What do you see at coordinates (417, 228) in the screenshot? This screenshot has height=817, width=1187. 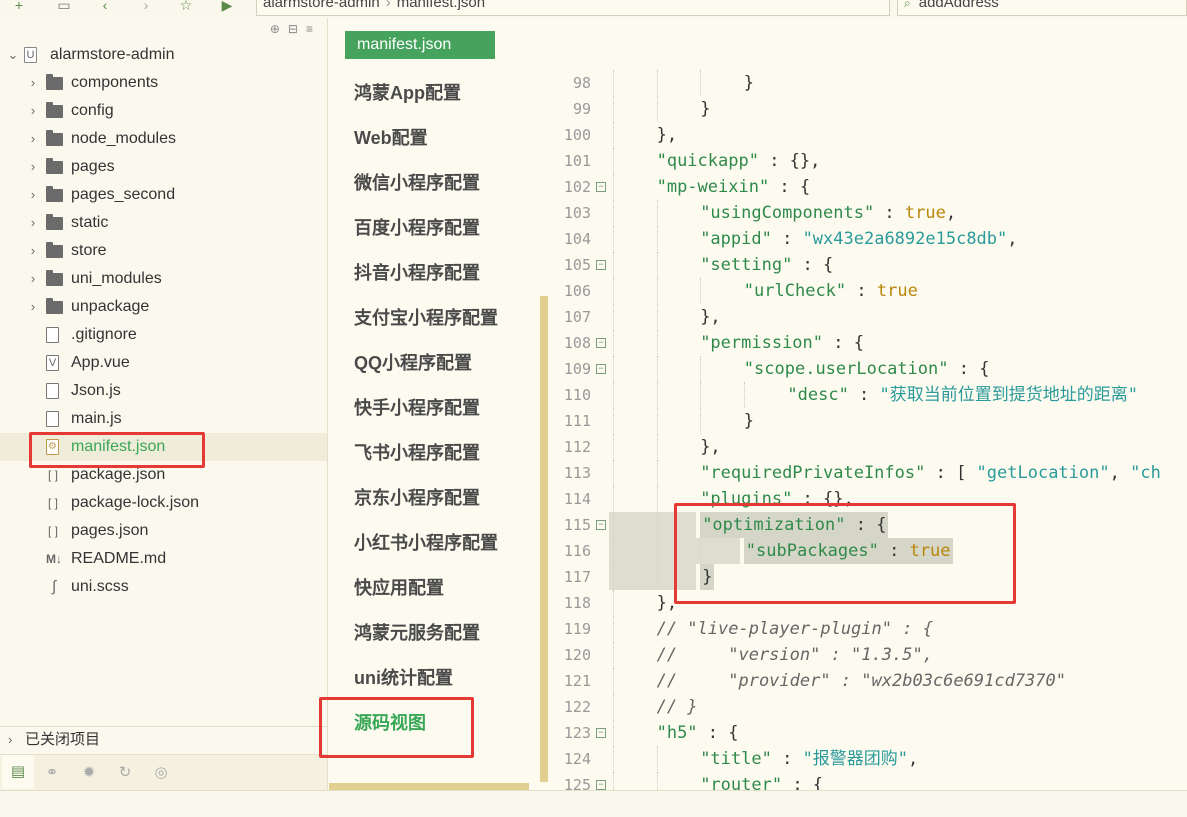 I see `menu-item: 百度小程序配置` at bounding box center [417, 228].